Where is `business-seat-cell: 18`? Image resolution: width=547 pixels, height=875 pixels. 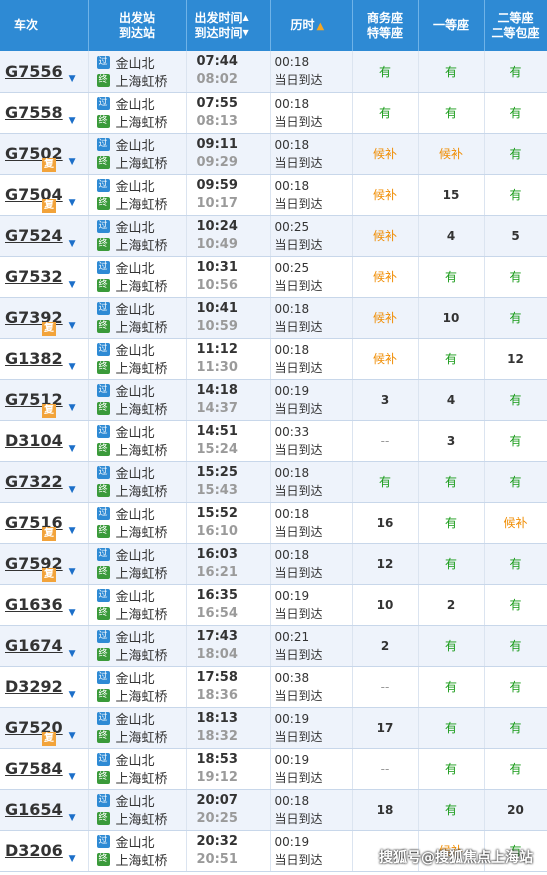
business-seat-cell: 18 is located at coordinates (385, 810).